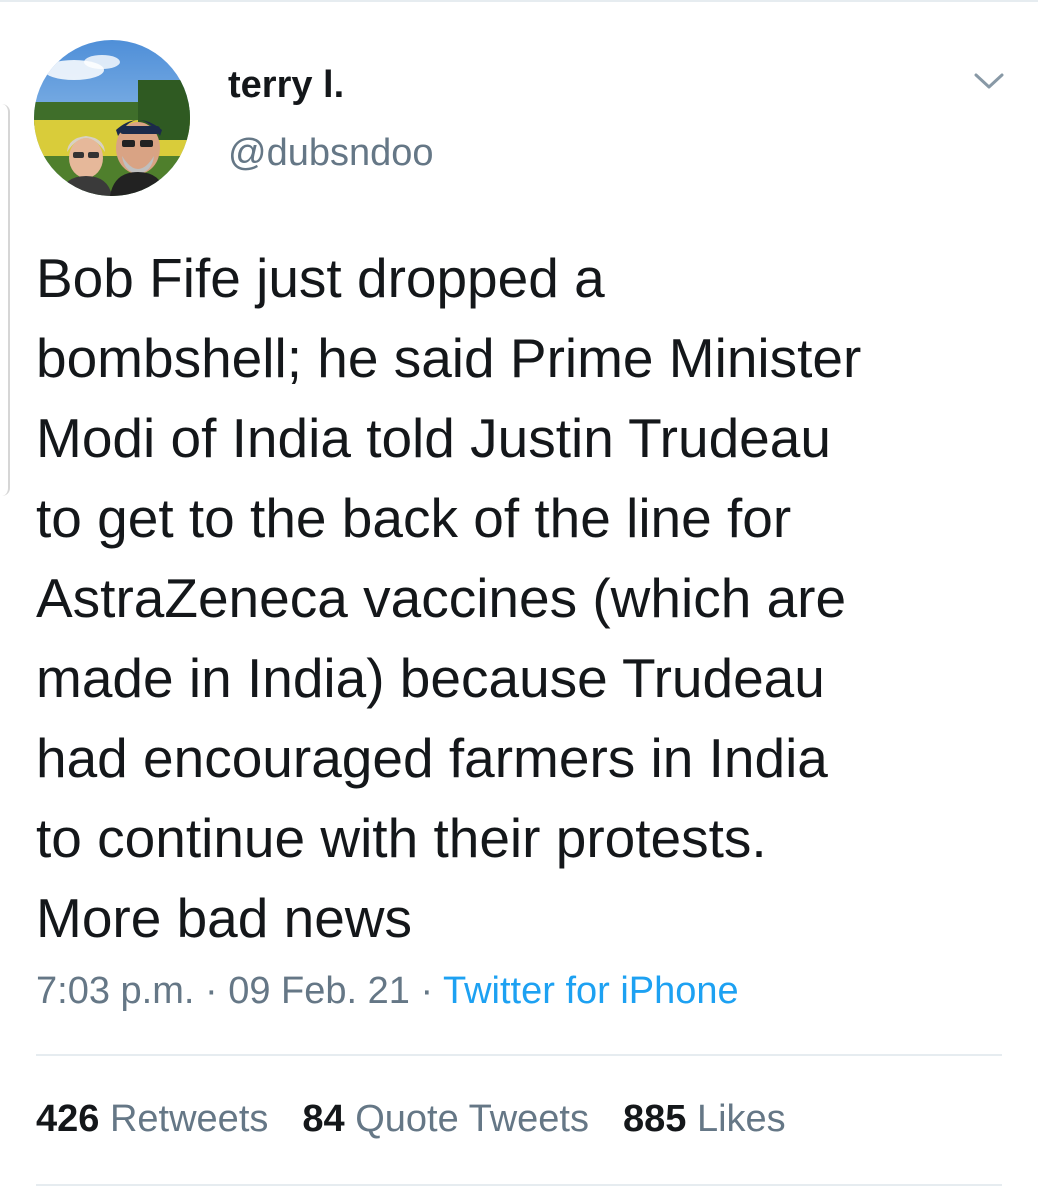  I want to click on tweet-stats: 426 Retweets 84 Quote Tweets 885 Likes, so click(428, 1119).